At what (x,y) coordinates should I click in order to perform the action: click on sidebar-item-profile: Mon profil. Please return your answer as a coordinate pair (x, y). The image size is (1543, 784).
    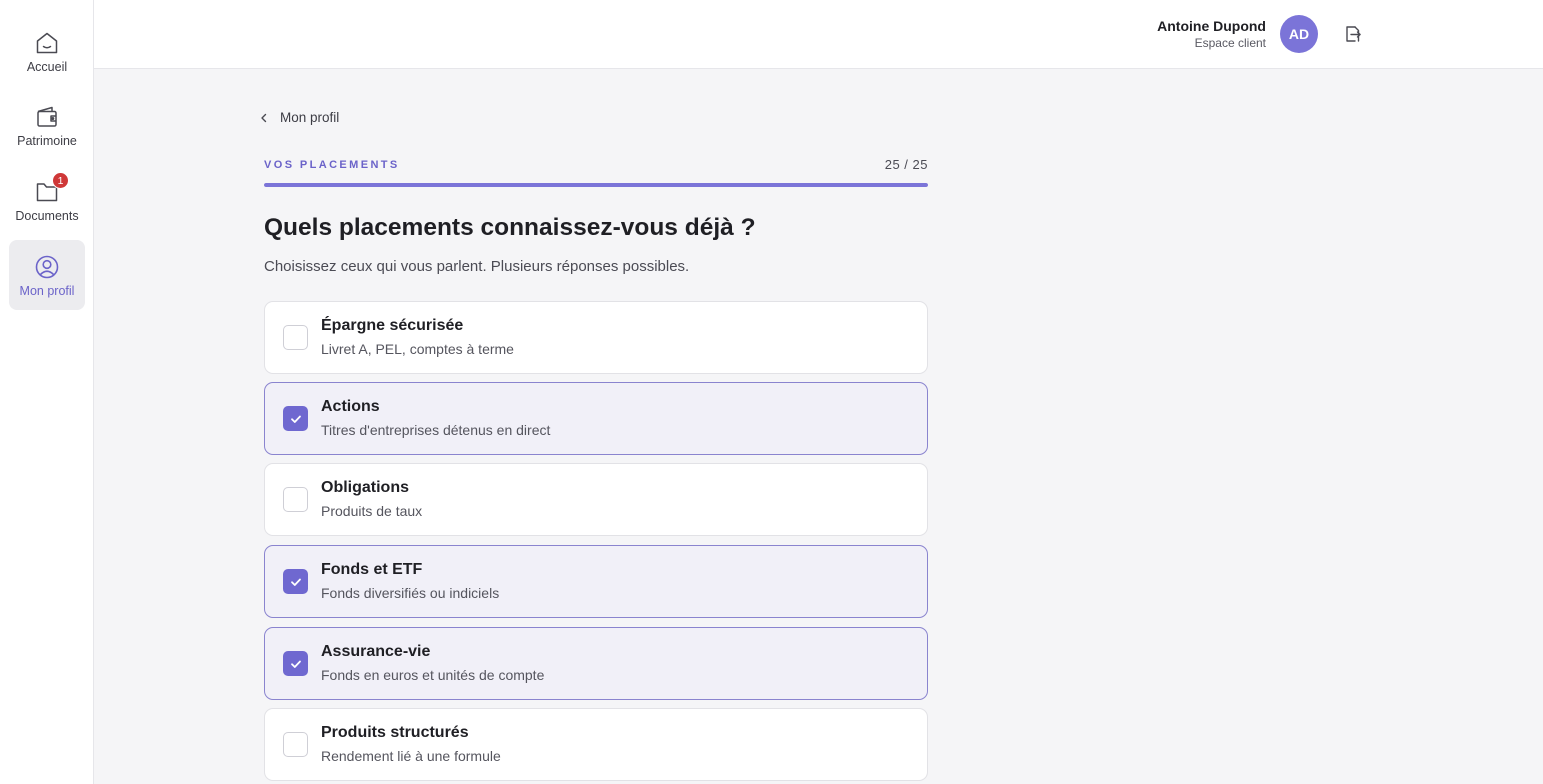
    Looking at the image, I should click on (47, 275).